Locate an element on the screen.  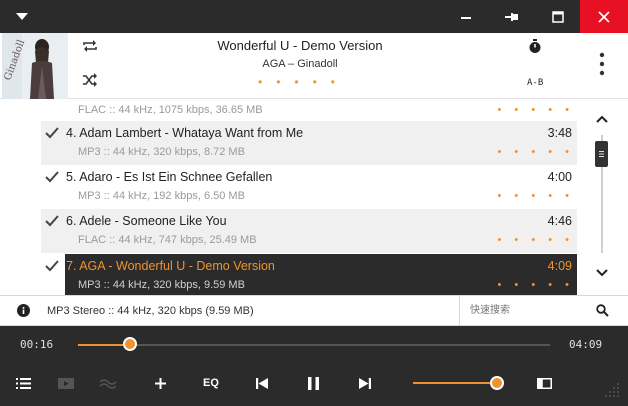
seek-track is located at coordinates (314, 345).